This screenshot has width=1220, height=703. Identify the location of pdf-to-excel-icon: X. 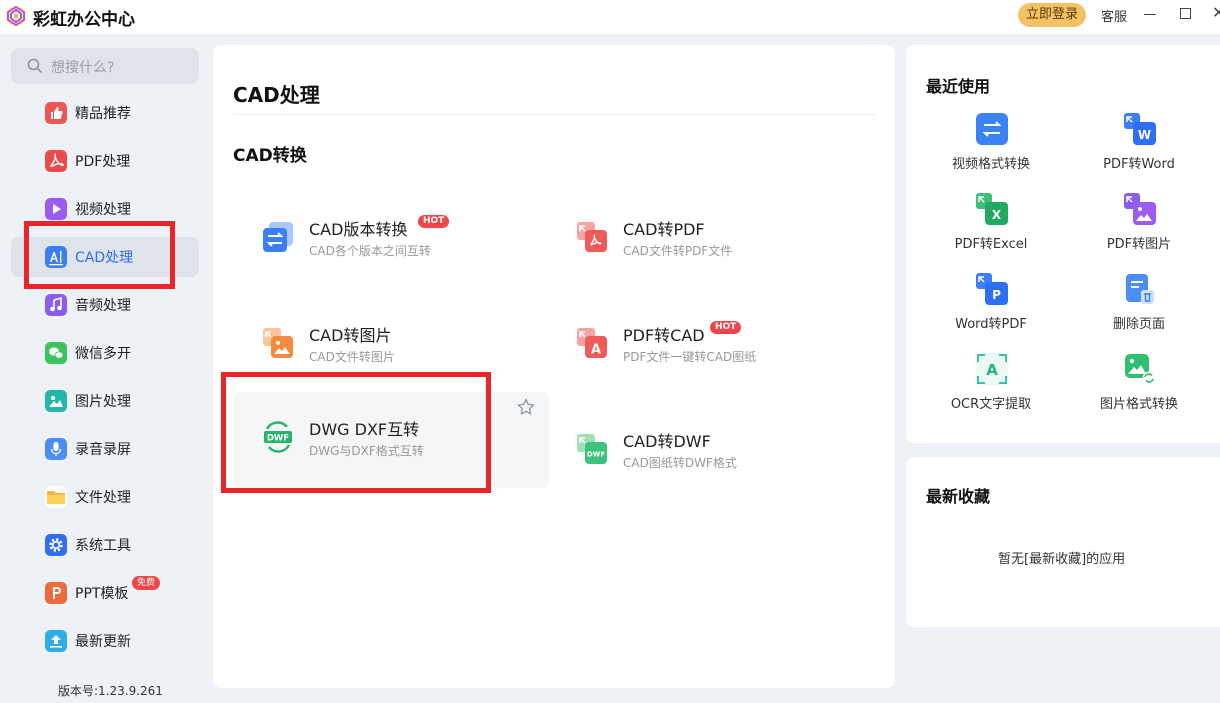
(992, 209).